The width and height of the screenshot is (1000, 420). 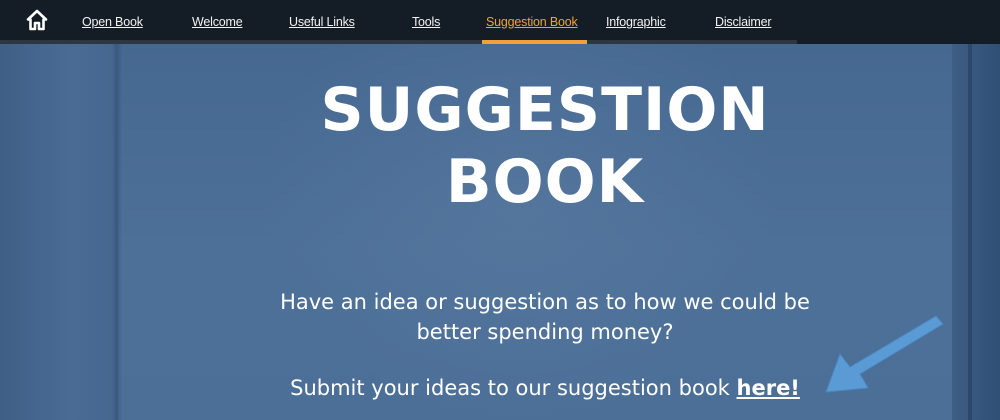 I want to click on nav-link-suggestion-book: Suggestion Book, so click(x=532, y=22).